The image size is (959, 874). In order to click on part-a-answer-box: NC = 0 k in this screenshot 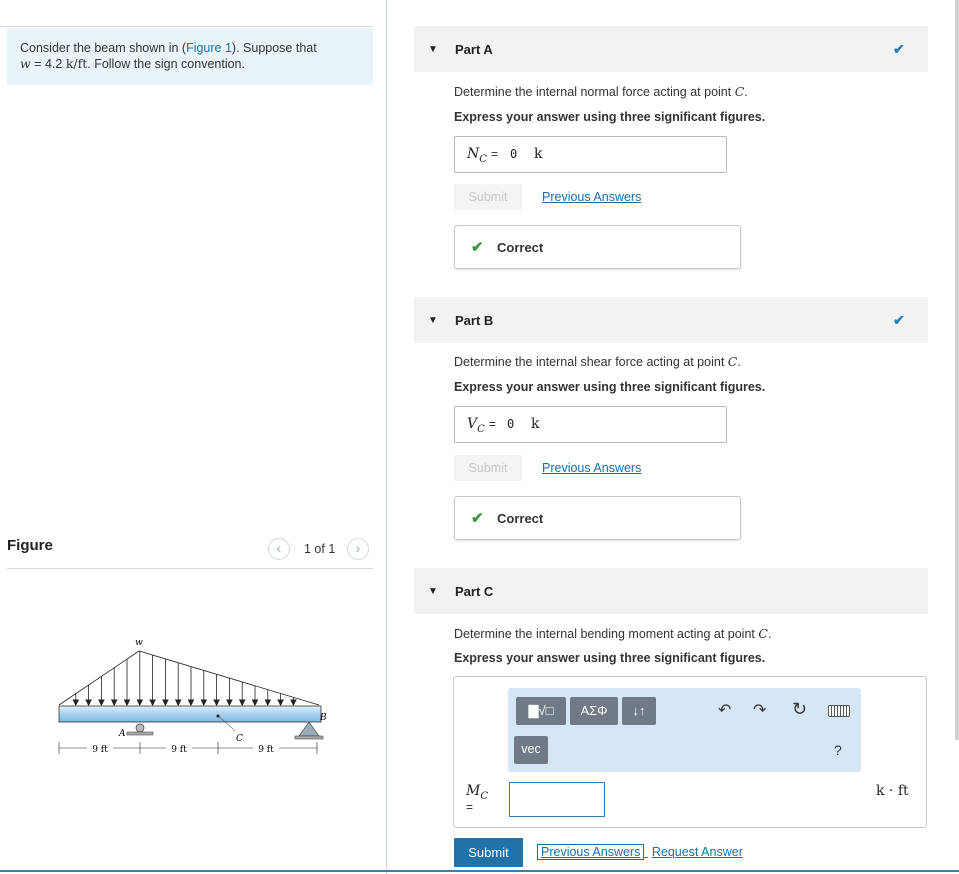, I will do `click(590, 154)`.